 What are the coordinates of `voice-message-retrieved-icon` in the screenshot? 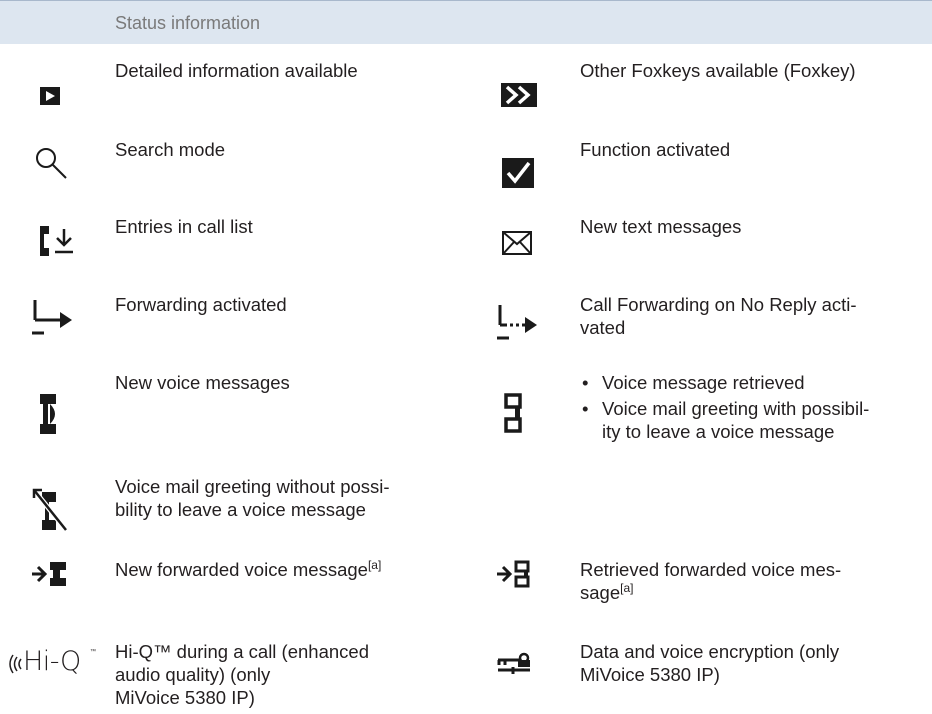 It's located at (513, 413).